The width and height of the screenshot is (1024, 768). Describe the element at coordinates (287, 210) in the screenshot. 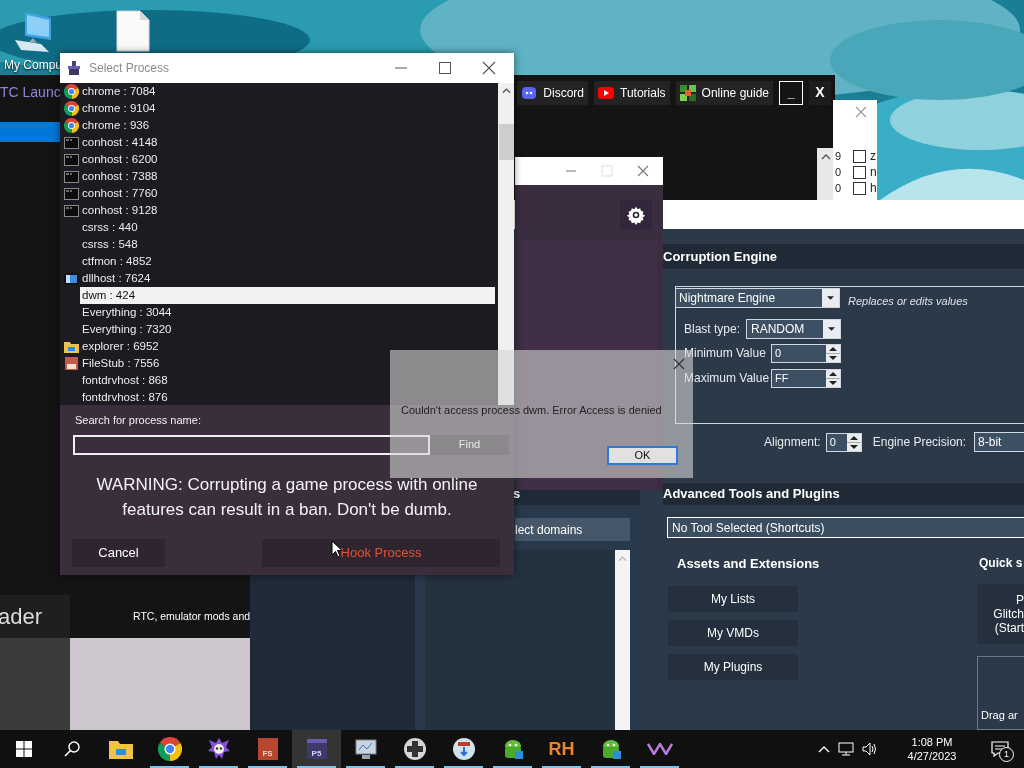

I see `process-item: conhost : 9128` at that location.